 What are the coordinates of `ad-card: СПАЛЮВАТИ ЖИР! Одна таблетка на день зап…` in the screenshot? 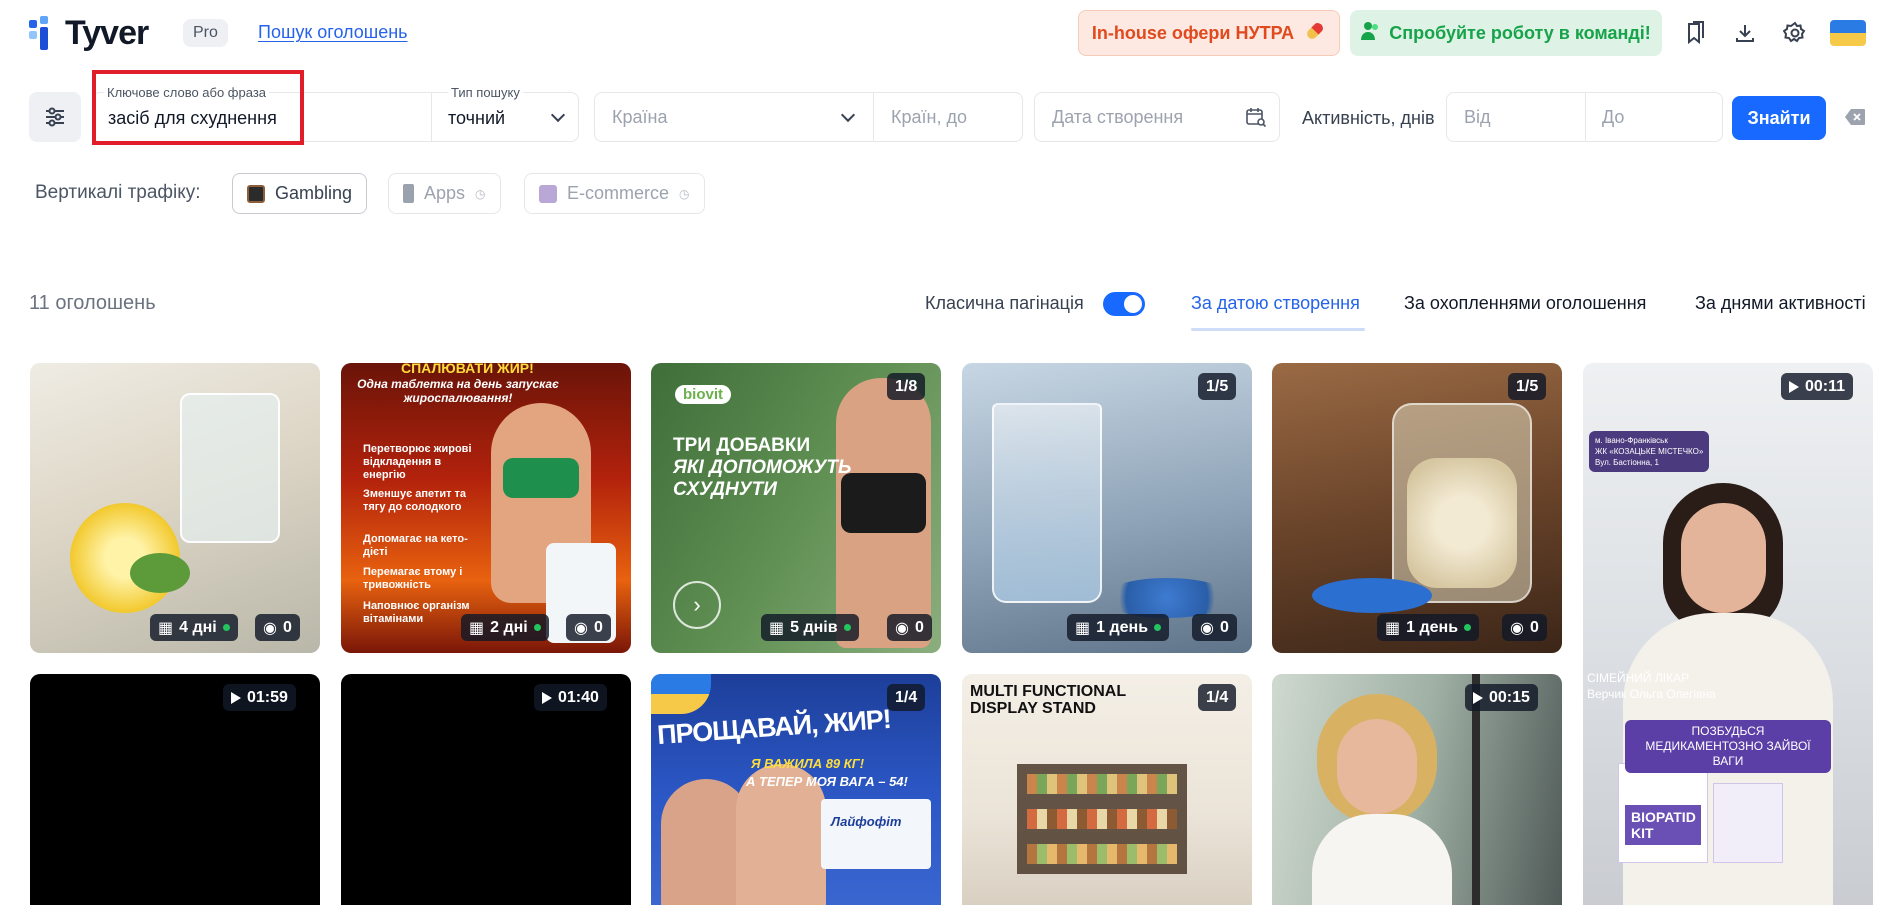 It's located at (486, 508).